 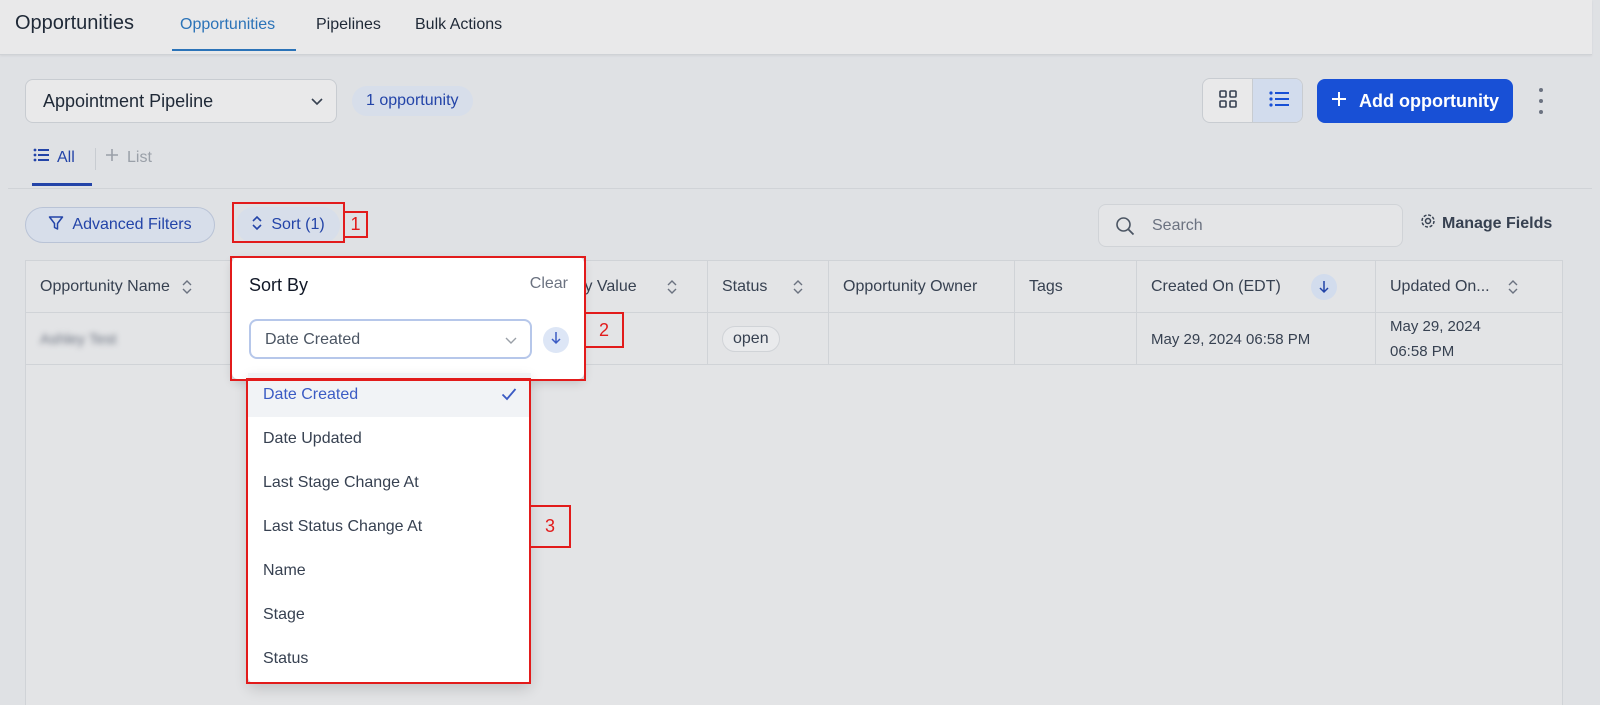 I want to click on tab-divider, so click(x=95, y=159).